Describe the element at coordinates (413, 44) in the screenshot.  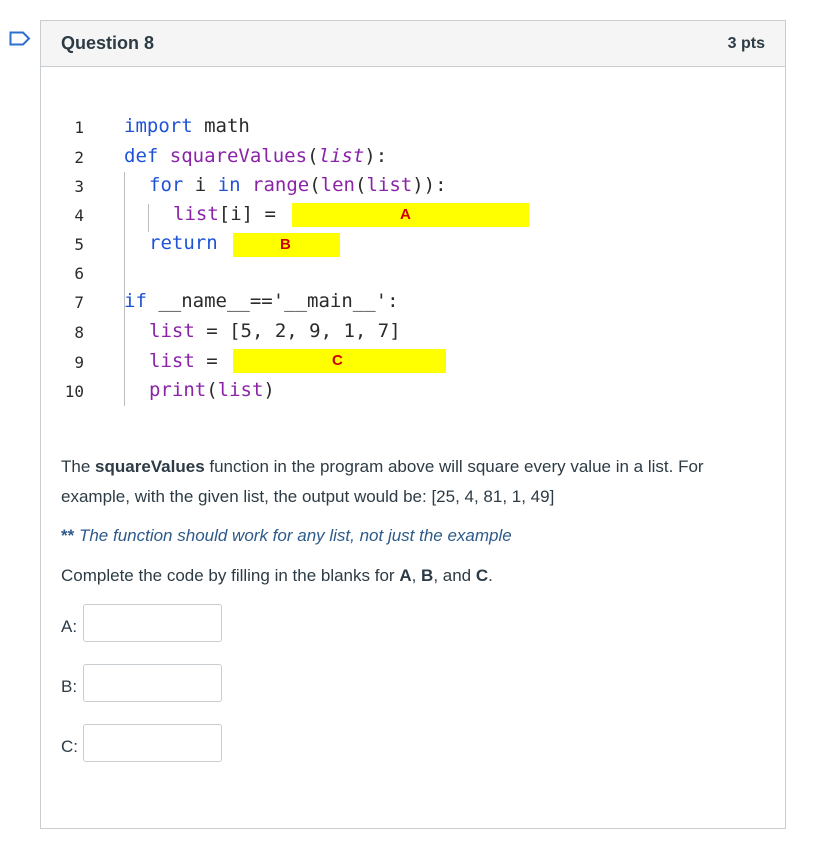
I see `question-header: Question 8 3 pts` at that location.